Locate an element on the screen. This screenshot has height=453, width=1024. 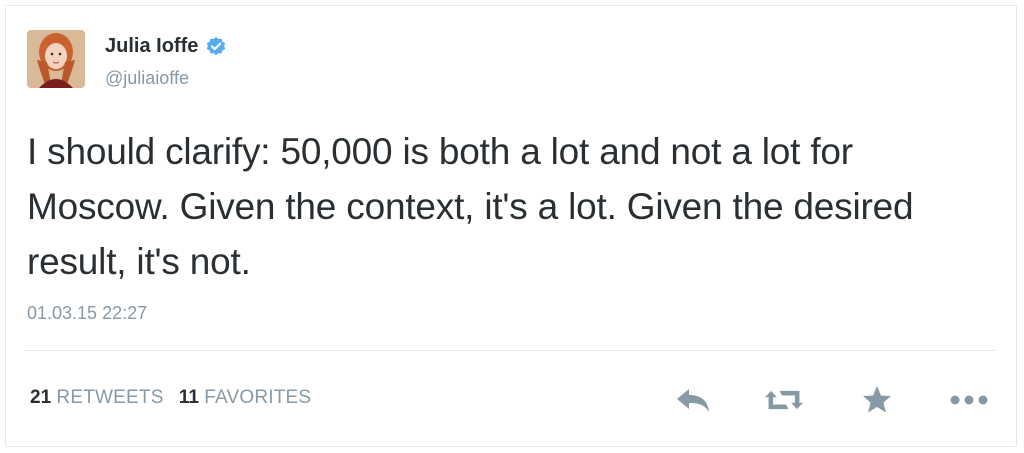
retweet-icon is located at coordinates (784, 400).